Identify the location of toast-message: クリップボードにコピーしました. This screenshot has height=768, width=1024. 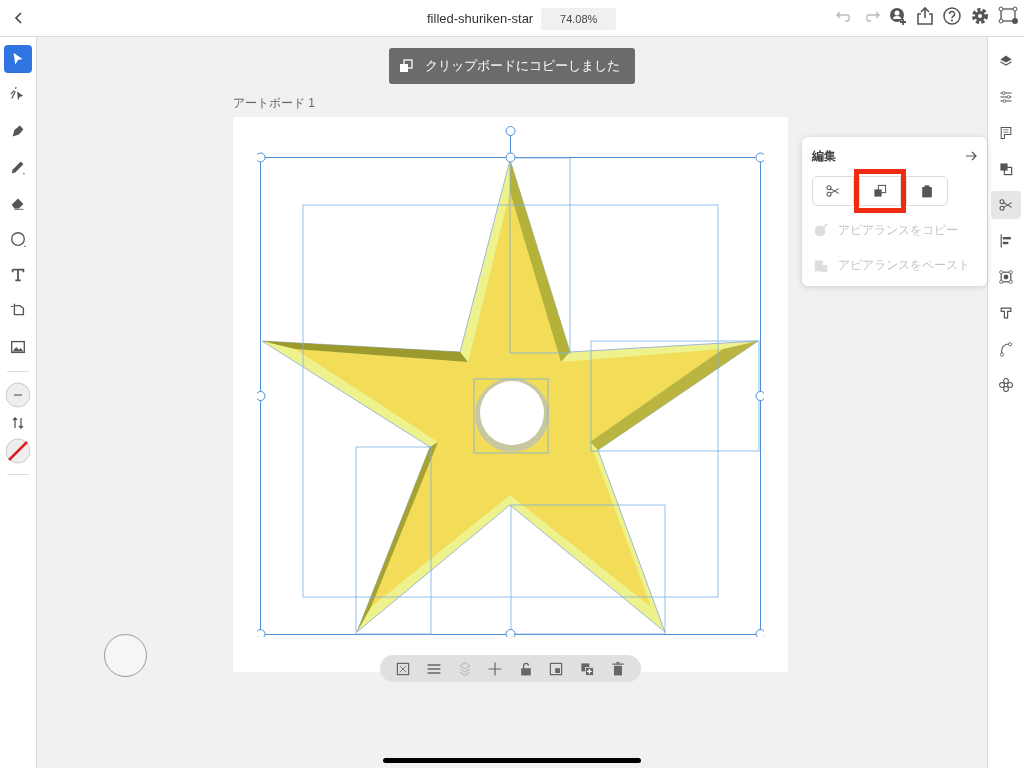
(522, 66).